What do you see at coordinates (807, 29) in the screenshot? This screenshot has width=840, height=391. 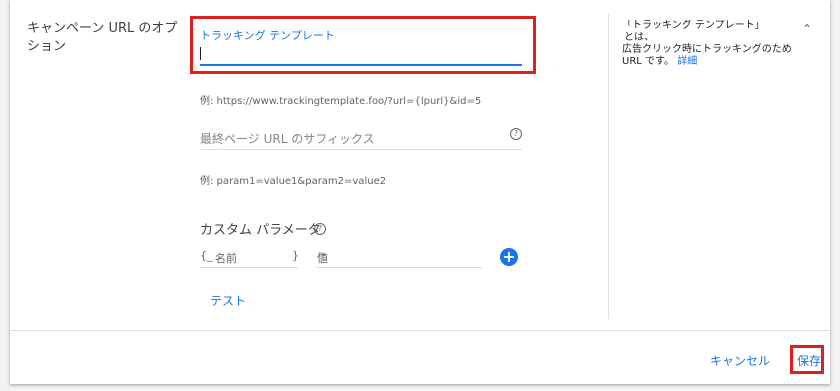 I see `chevron-up-icon: ⌃` at bounding box center [807, 29].